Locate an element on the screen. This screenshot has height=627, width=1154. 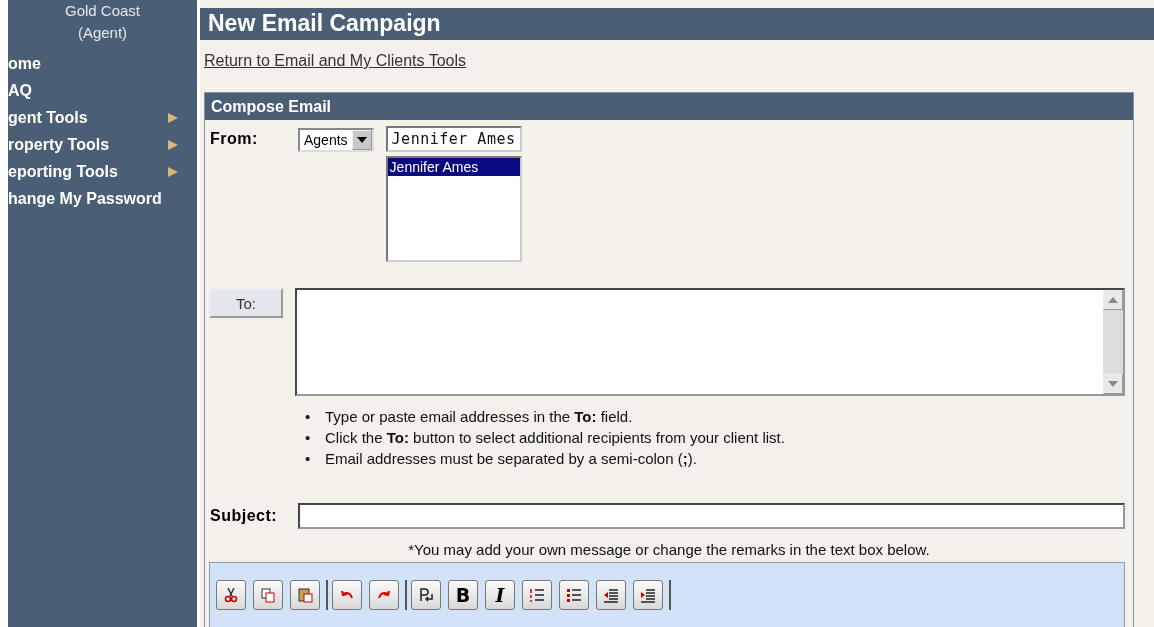
scroll-down-icon is located at coordinates (1113, 384).